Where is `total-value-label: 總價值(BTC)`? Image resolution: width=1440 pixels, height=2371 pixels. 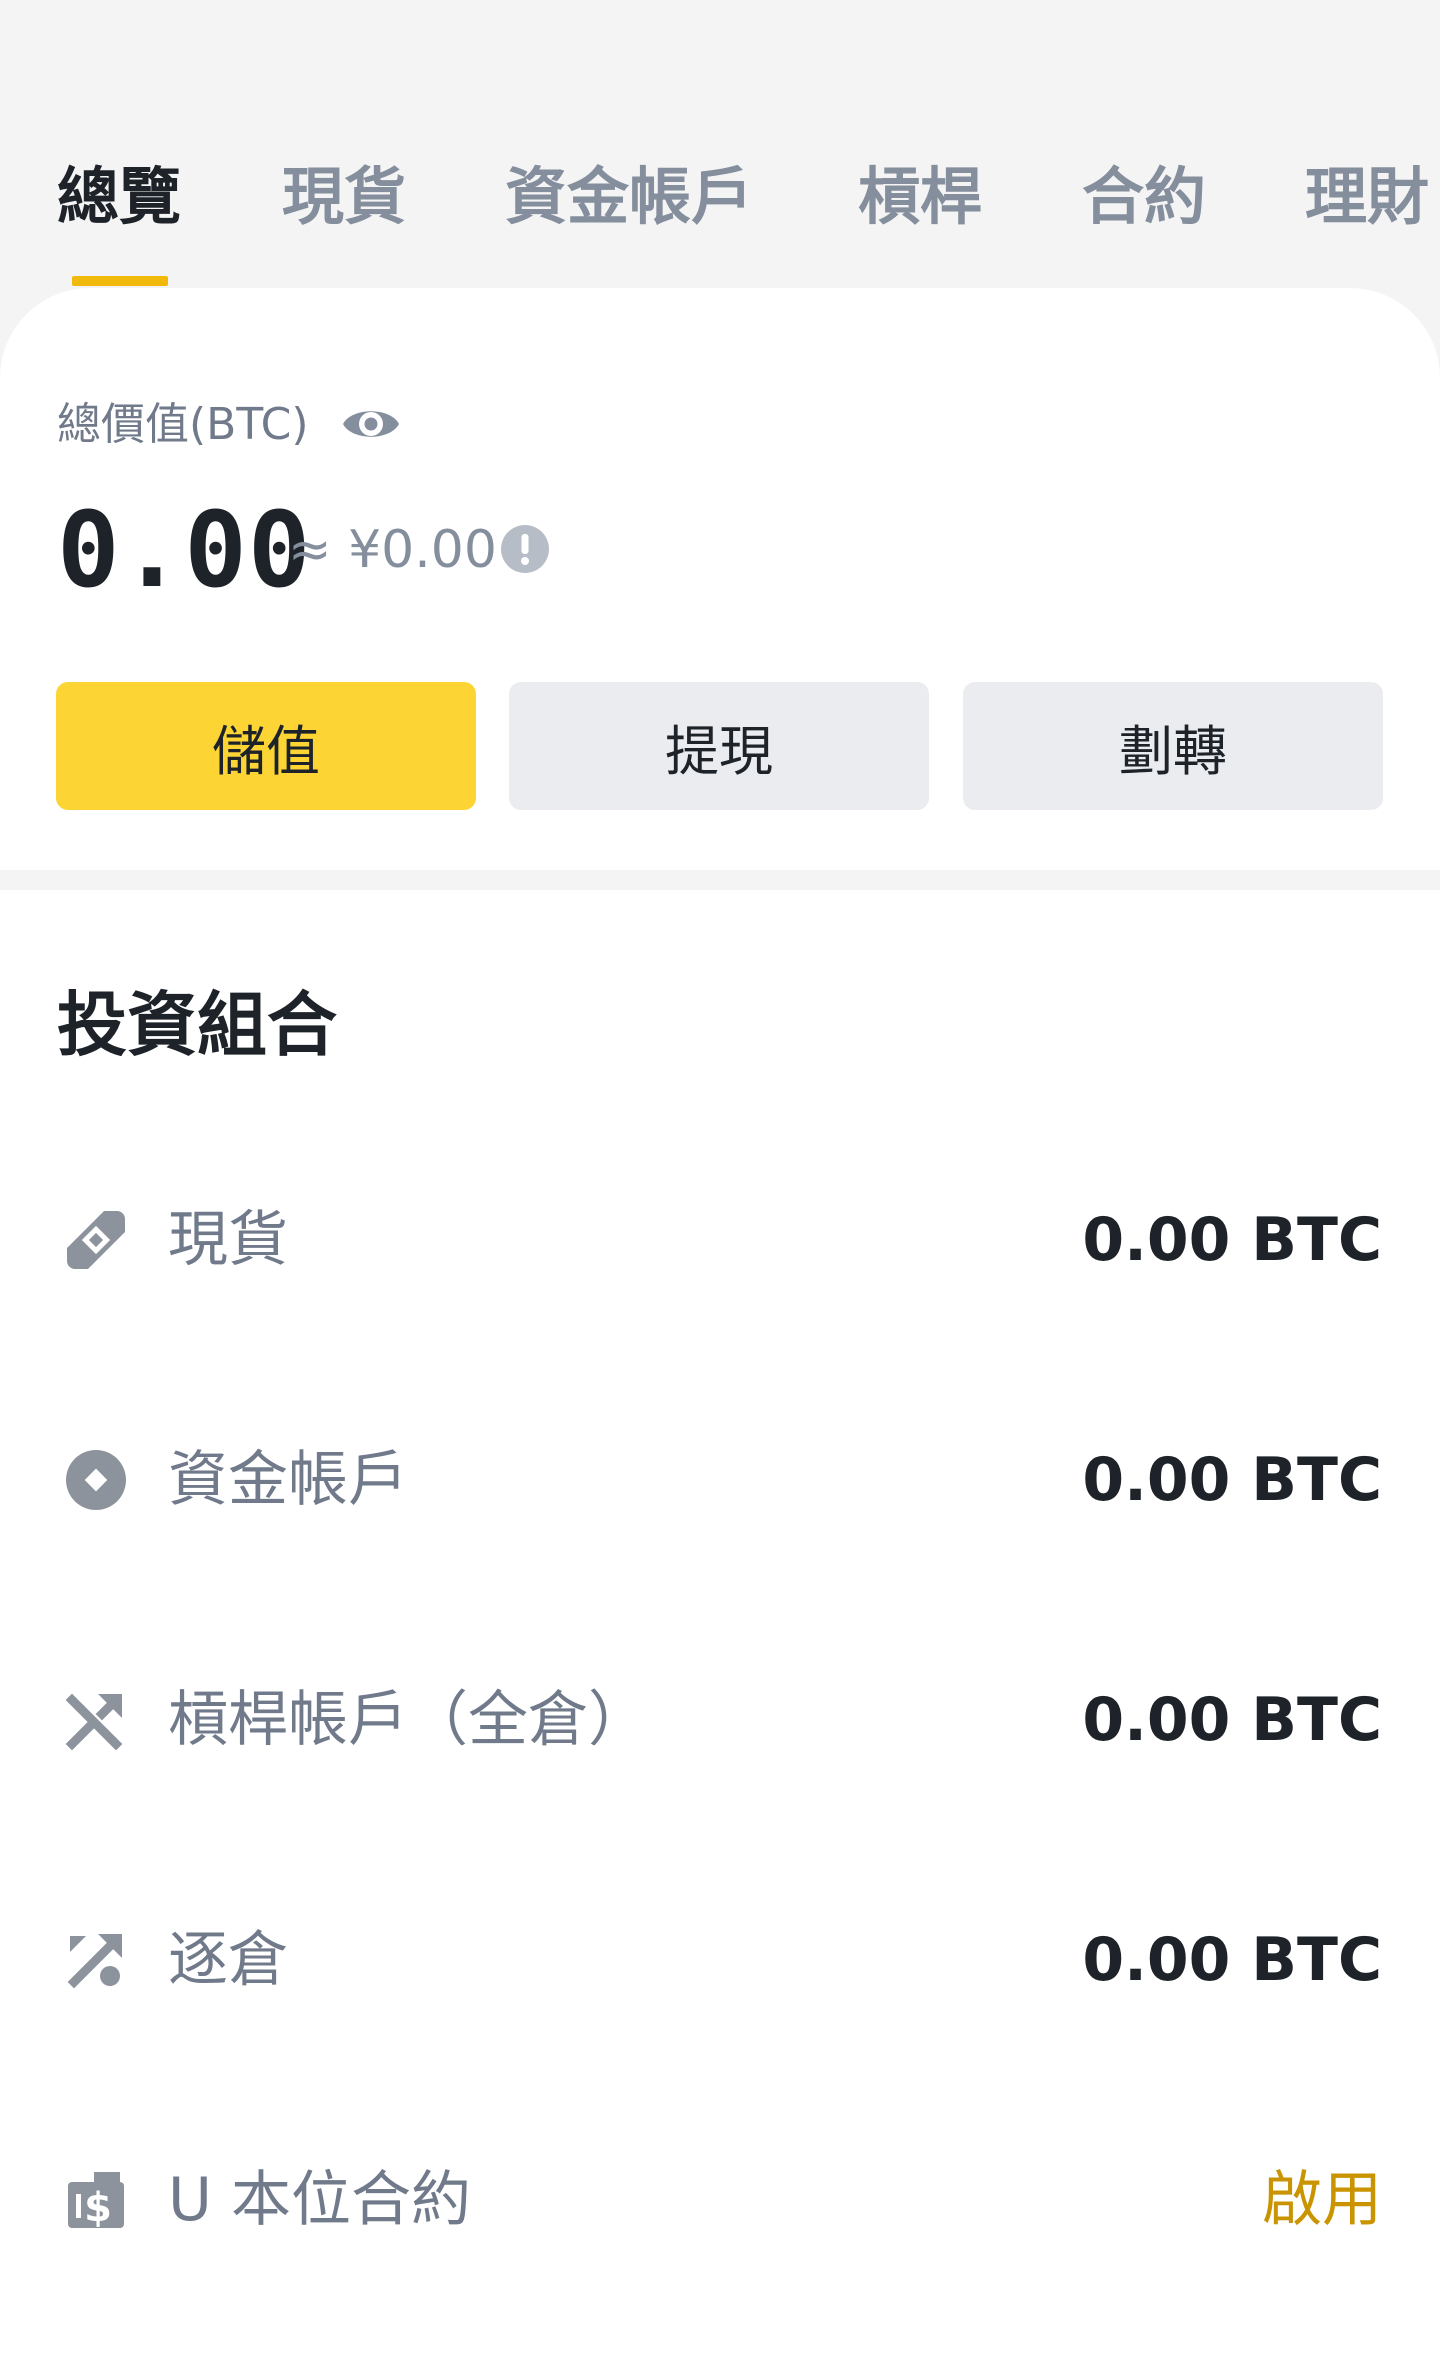
total-value-label: 總價值(BTC) is located at coordinates (183, 424).